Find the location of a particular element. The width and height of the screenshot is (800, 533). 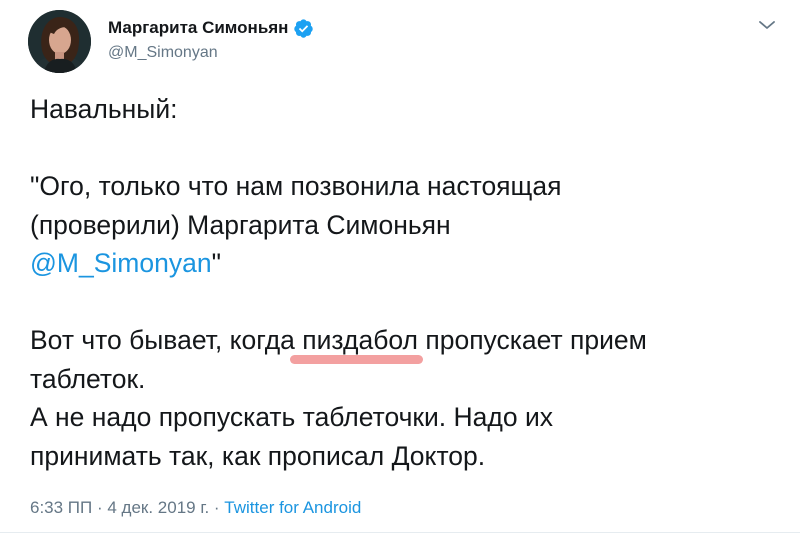

author-name: Маргарита Симоньян is located at coordinates (198, 28).